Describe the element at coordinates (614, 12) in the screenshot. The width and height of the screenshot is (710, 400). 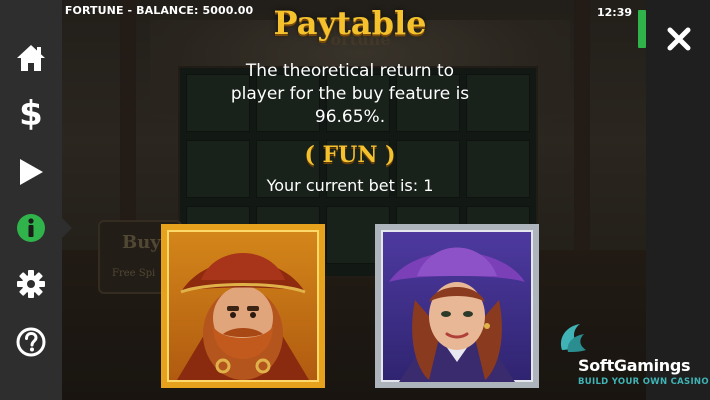
I see `clock: 12:39` at that location.